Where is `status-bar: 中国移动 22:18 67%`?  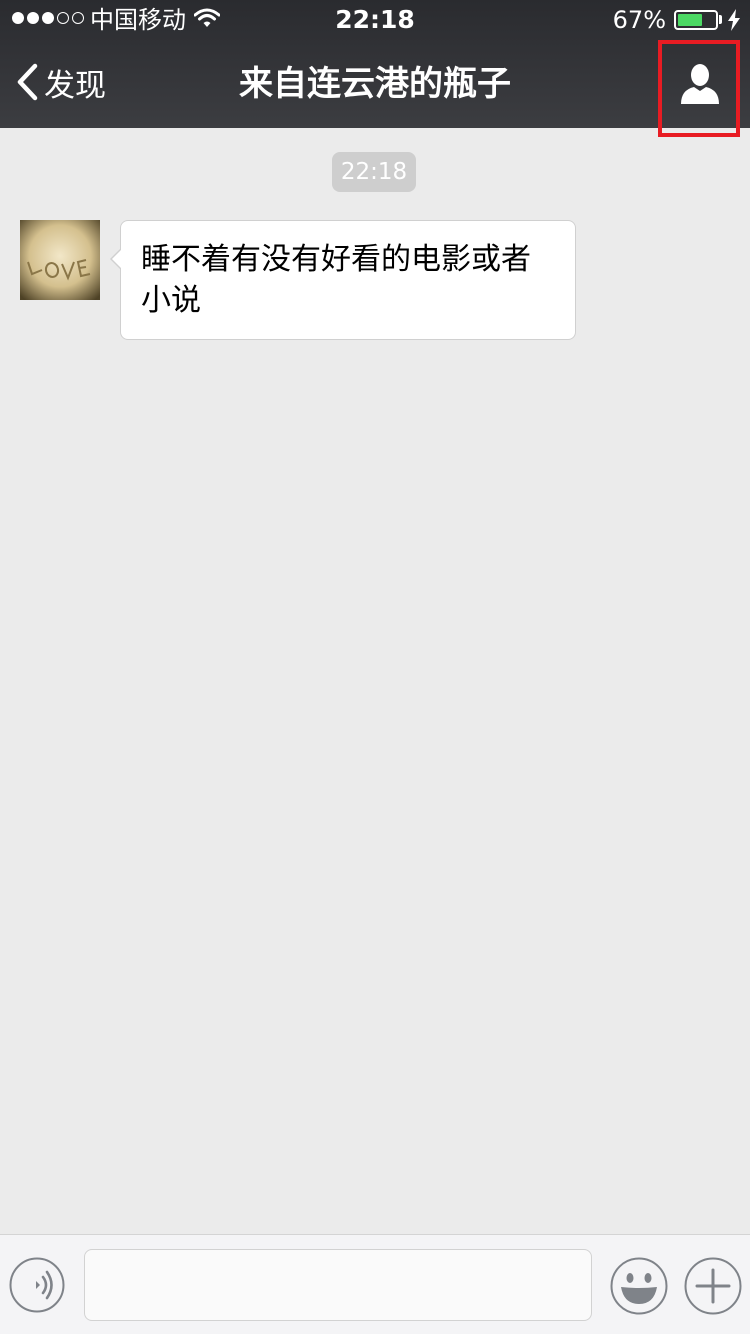
status-bar: 中国移动 22:18 67% is located at coordinates (375, 20).